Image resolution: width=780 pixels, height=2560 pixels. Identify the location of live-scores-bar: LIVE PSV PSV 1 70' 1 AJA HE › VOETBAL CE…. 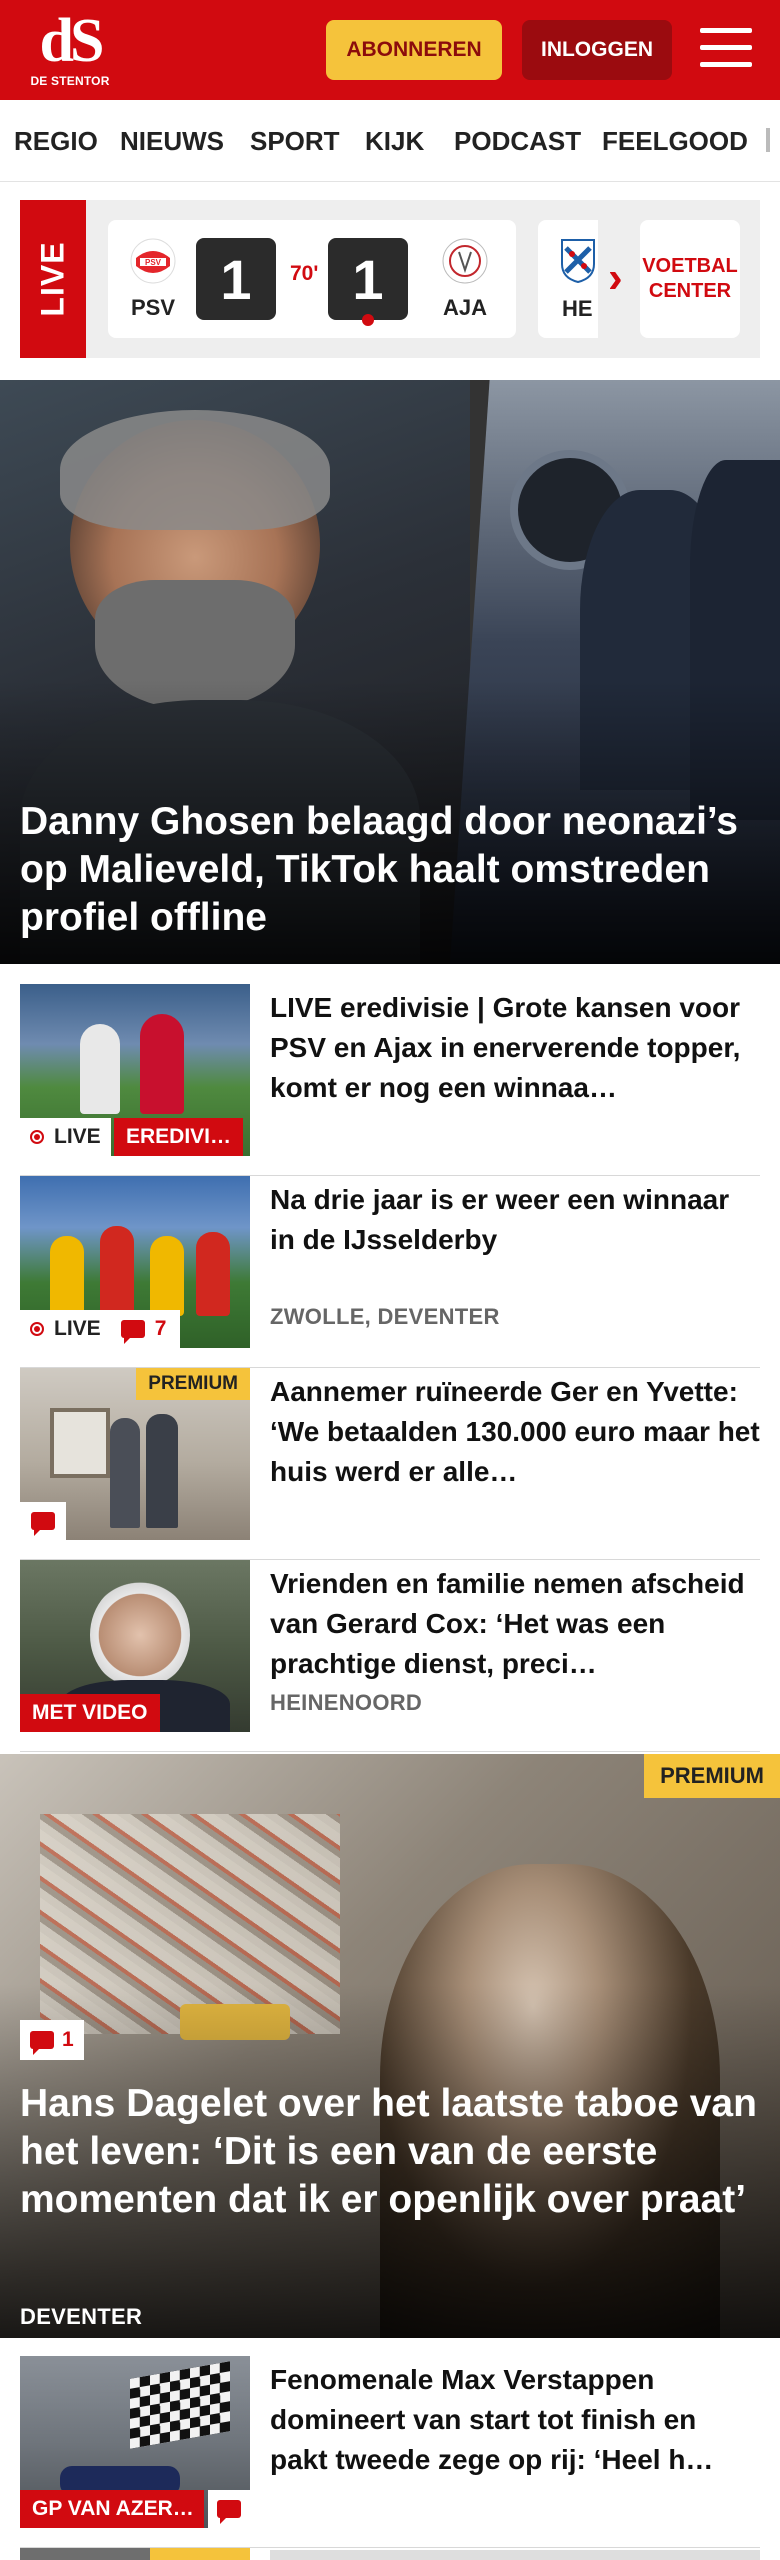
(390, 279).